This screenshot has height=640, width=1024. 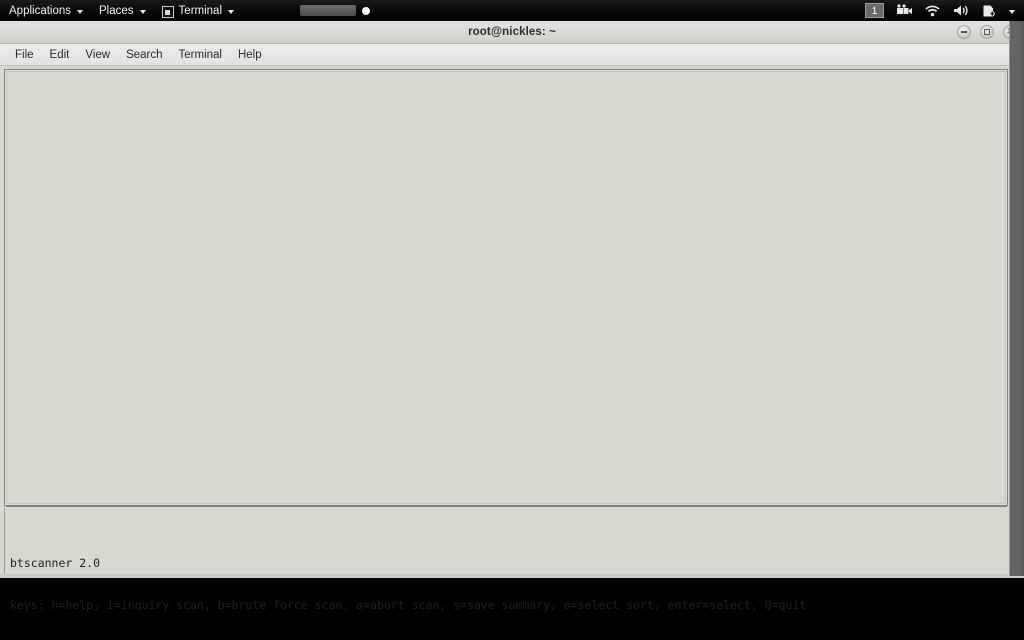 I want to click on btscanner-status-separator, so click(x=506, y=506).